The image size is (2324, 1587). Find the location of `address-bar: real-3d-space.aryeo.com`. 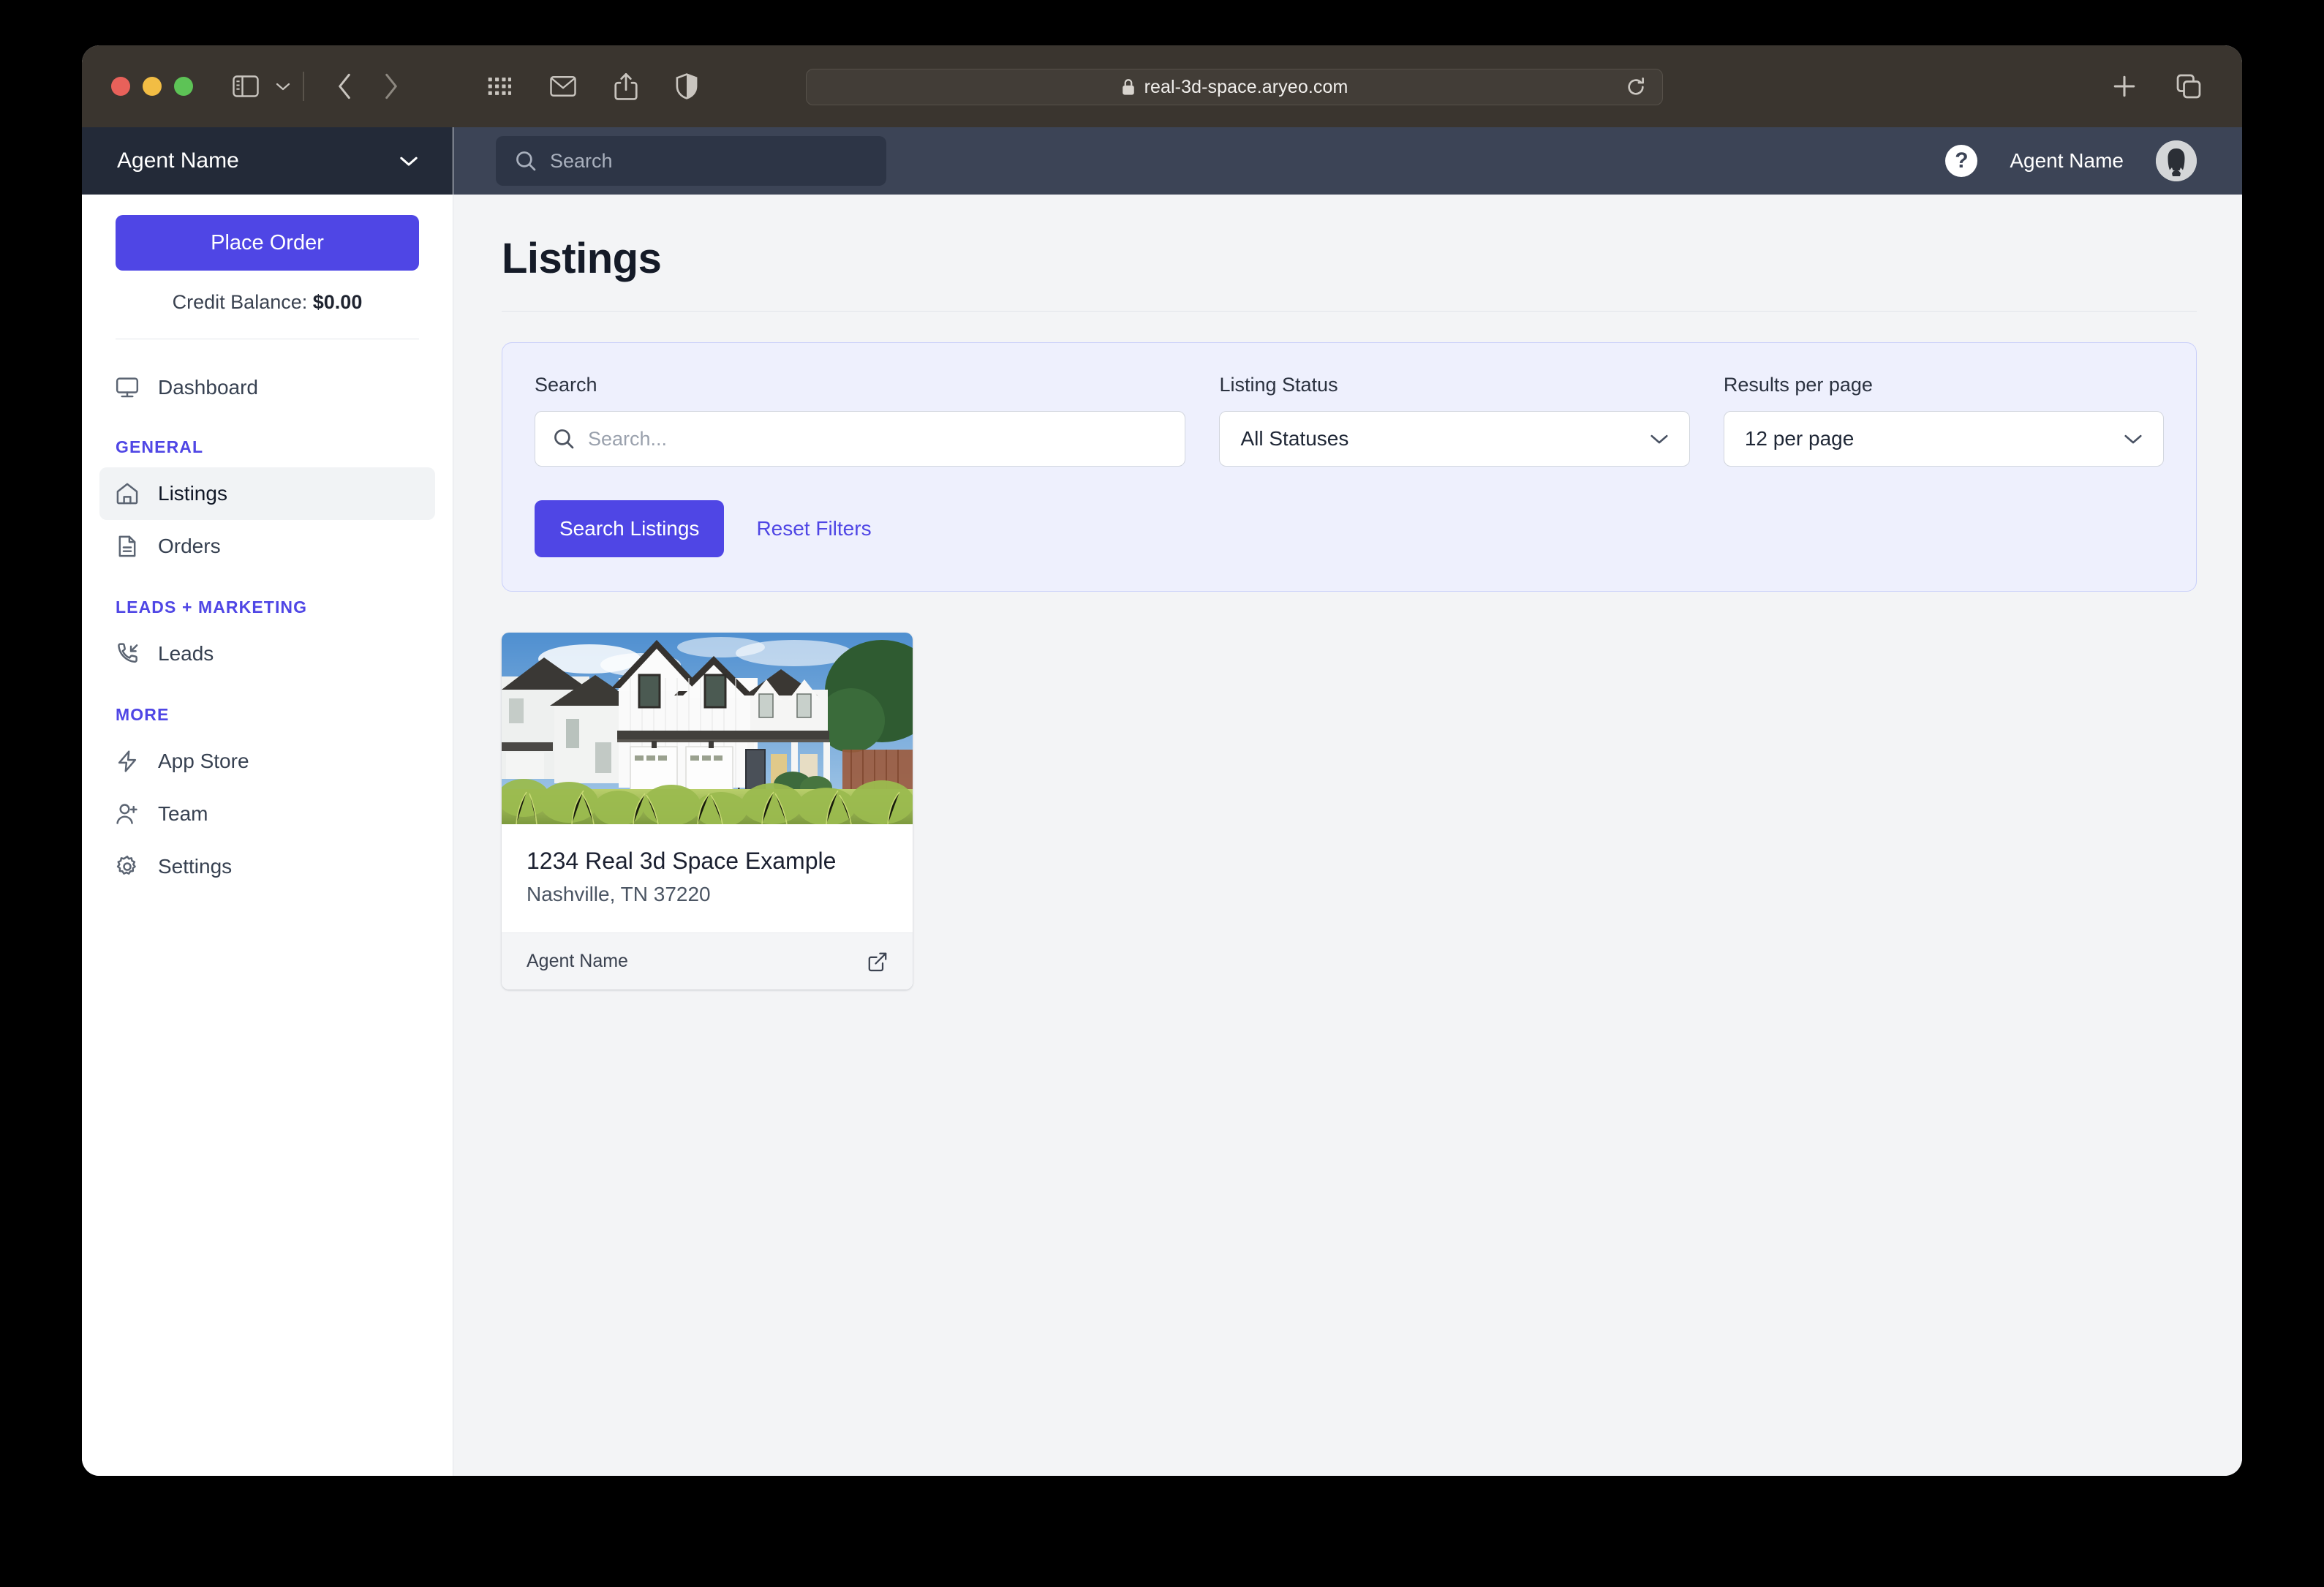

address-bar: real-3d-space.aryeo.com is located at coordinates (1234, 87).